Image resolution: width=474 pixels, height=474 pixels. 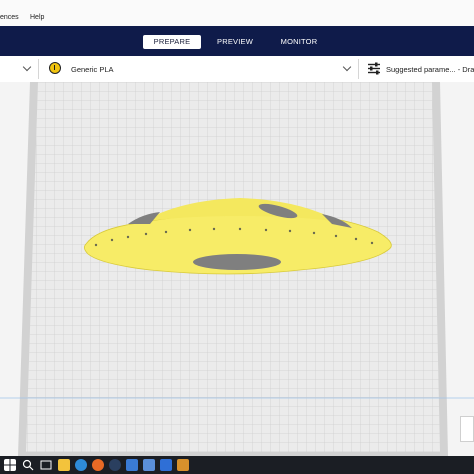 What do you see at coordinates (132, 465) in the screenshot?
I see `store-icon` at bounding box center [132, 465].